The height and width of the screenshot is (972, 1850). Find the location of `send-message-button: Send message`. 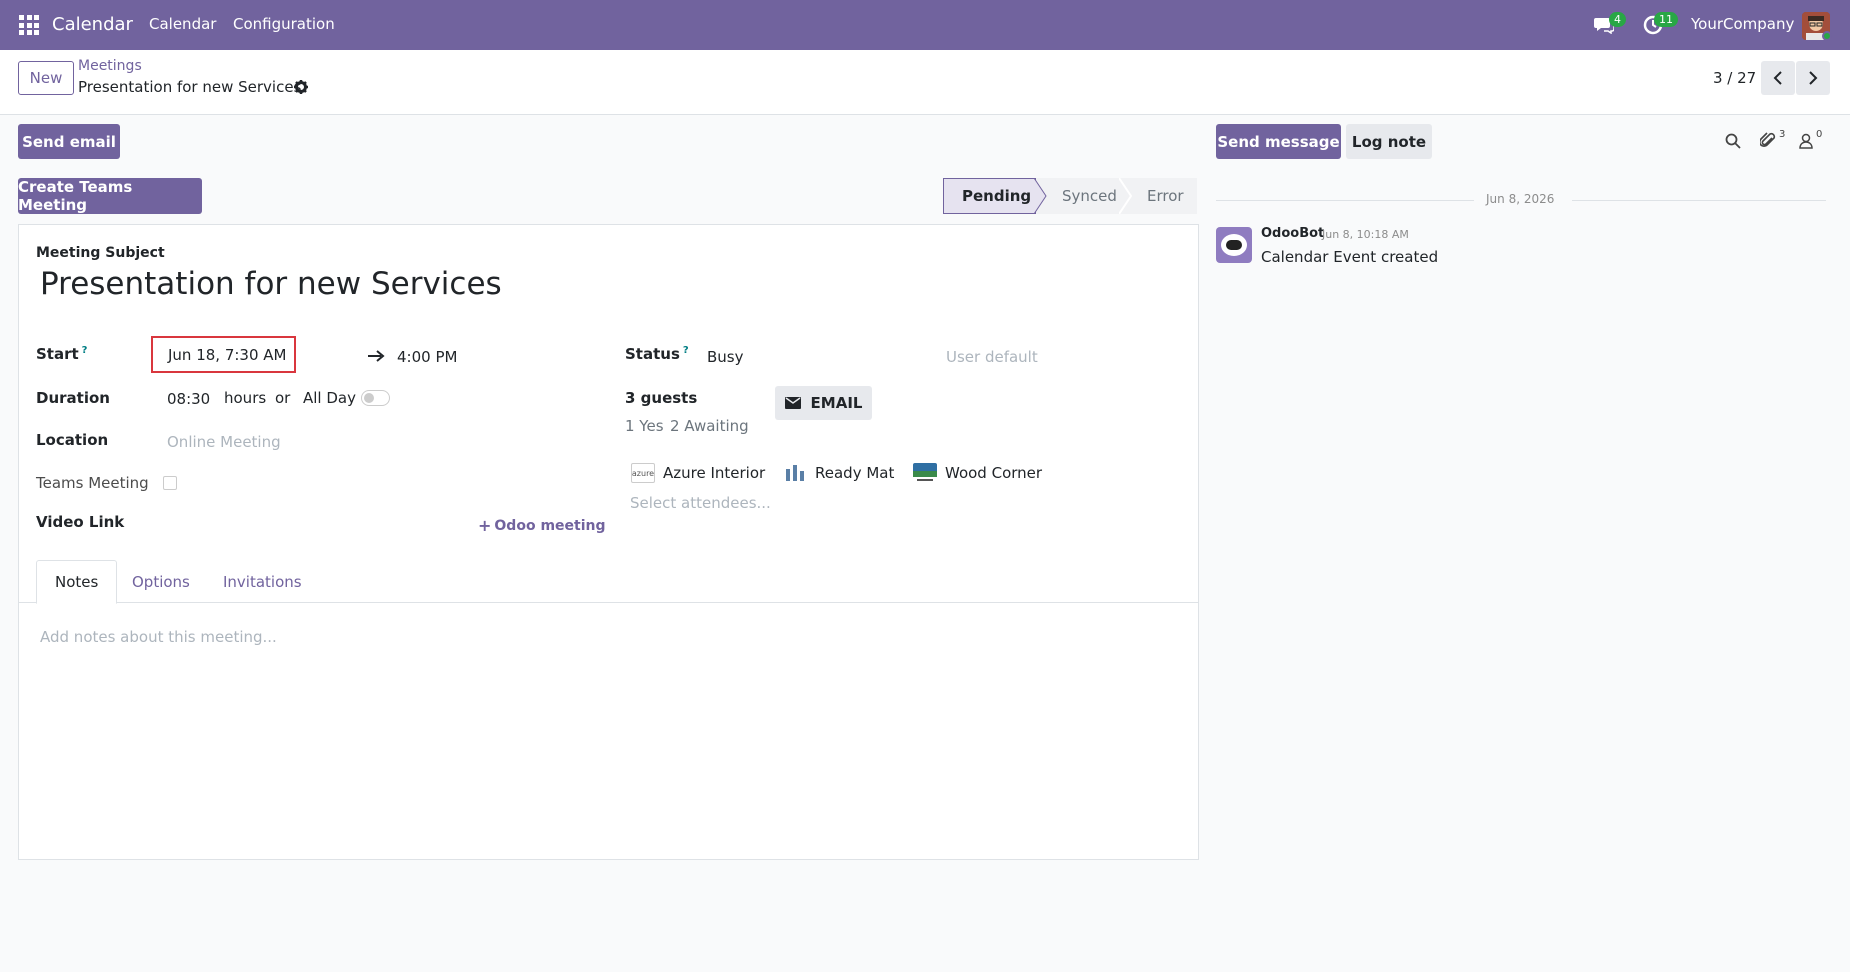

send-message-button: Send message is located at coordinates (1278, 141).